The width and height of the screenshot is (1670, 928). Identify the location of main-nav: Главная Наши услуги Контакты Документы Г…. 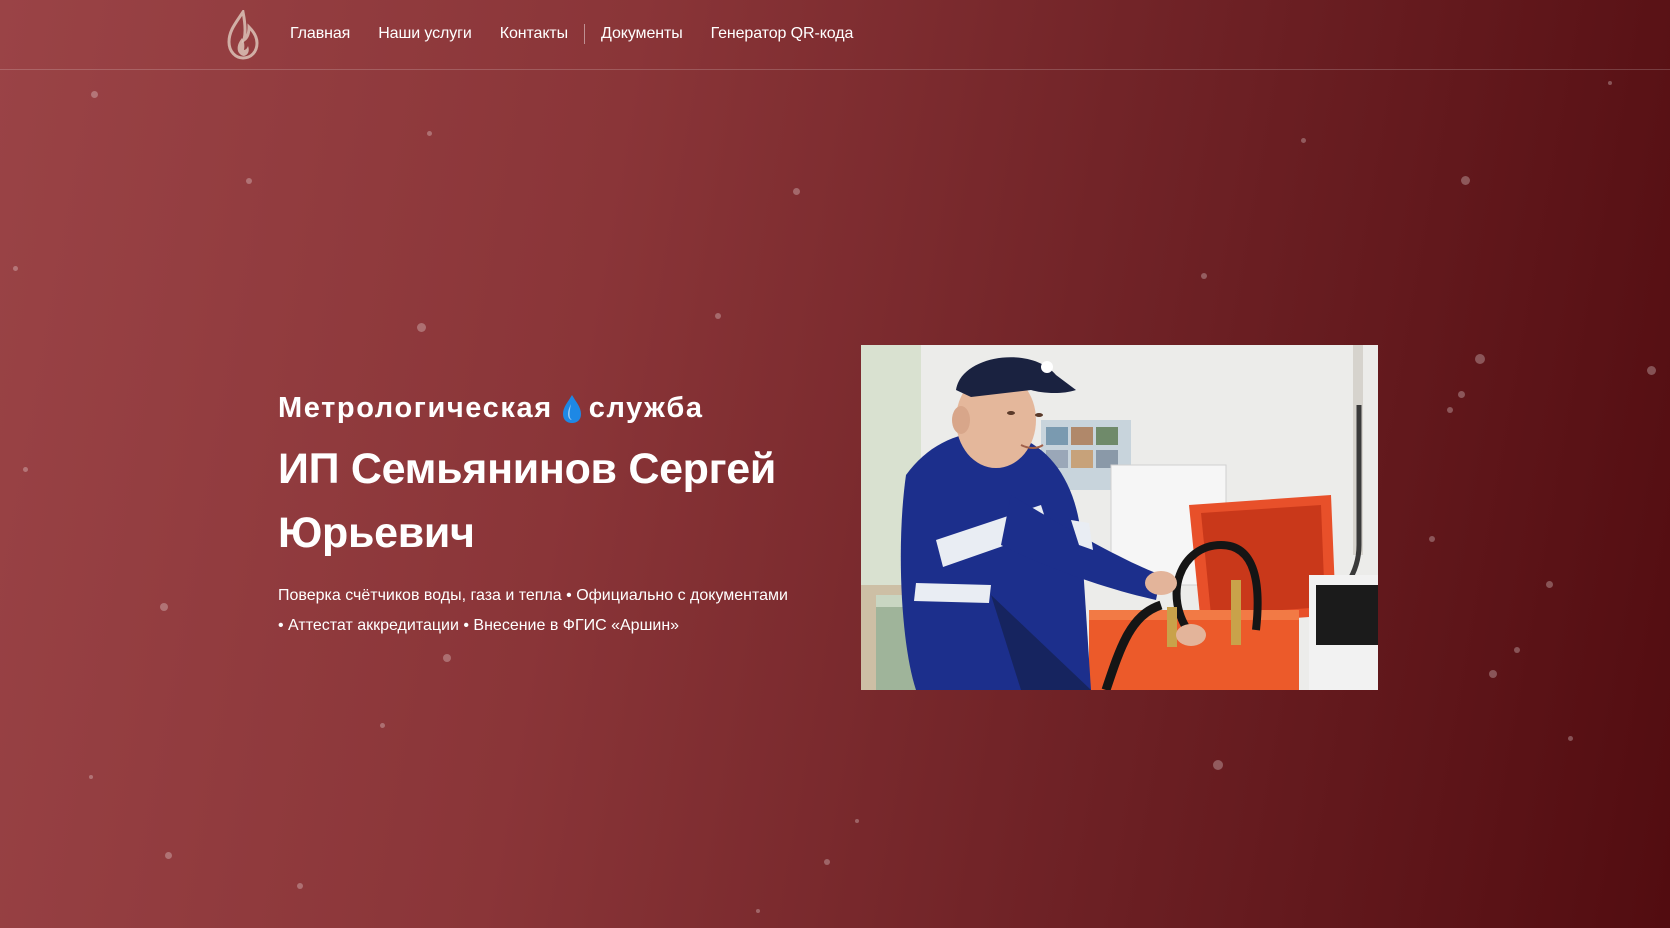
(585, 34).